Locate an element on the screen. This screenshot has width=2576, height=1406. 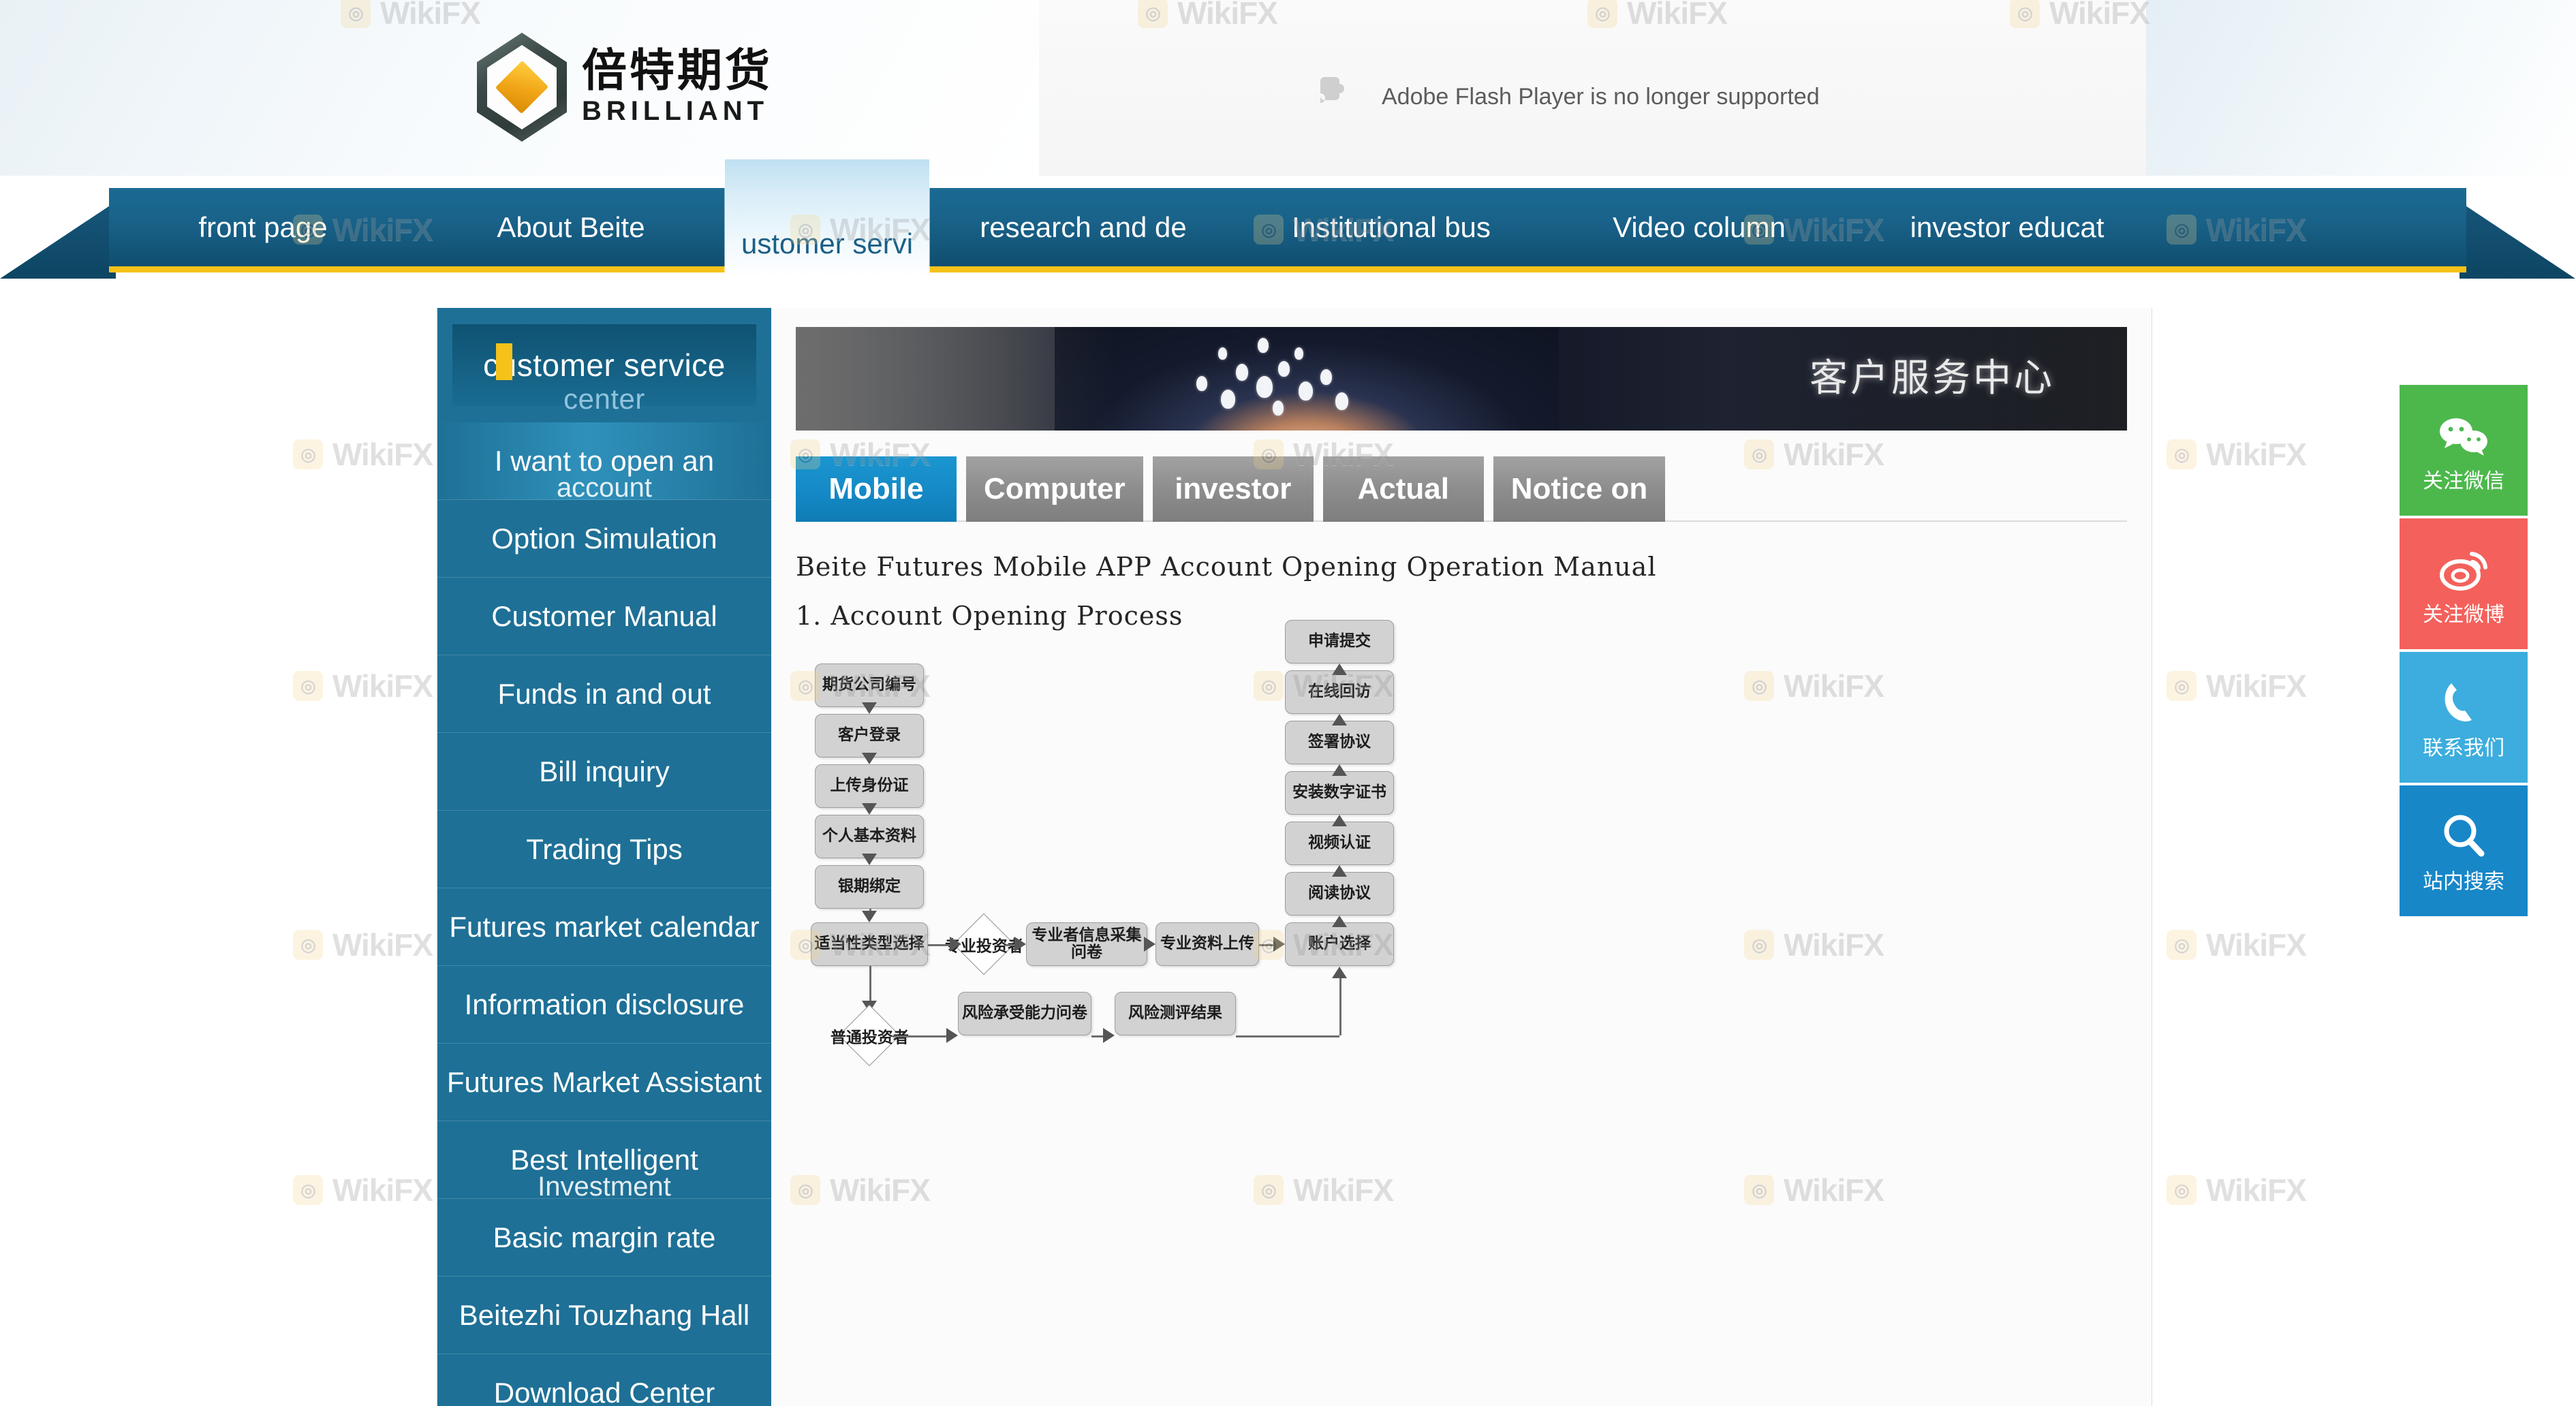
tab-label: investor is located at coordinates (1233, 488).